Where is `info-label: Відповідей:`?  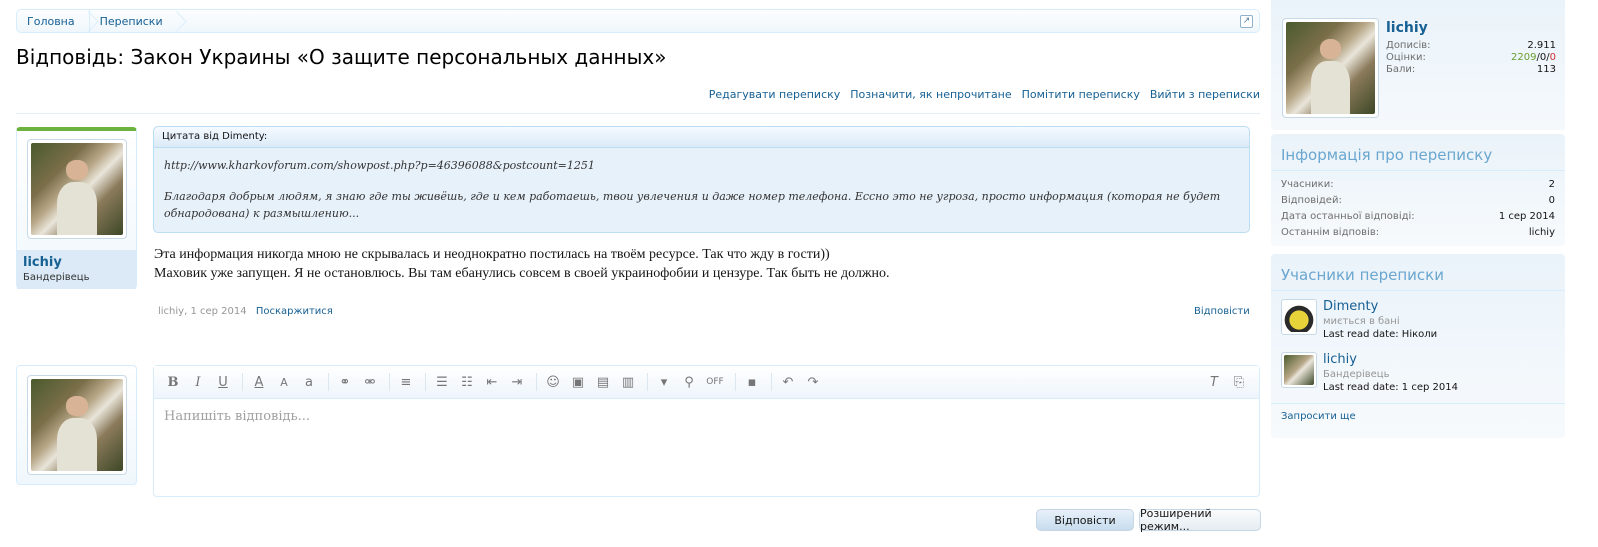 info-label: Відповідей: is located at coordinates (1311, 200).